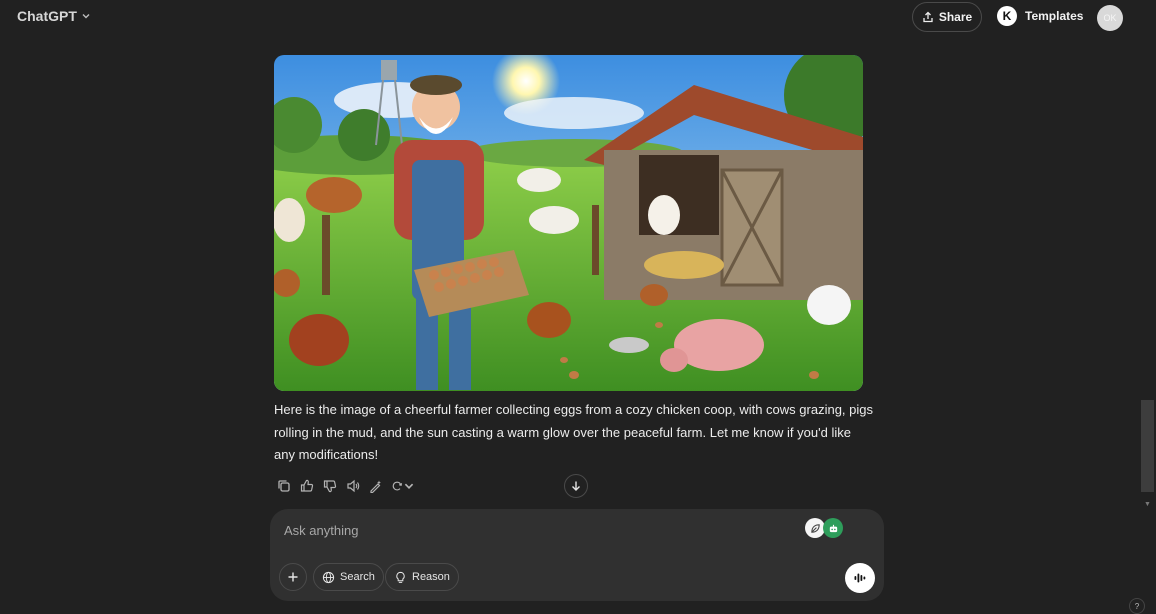  I want to click on templates-button: K Templates, so click(1040, 16).